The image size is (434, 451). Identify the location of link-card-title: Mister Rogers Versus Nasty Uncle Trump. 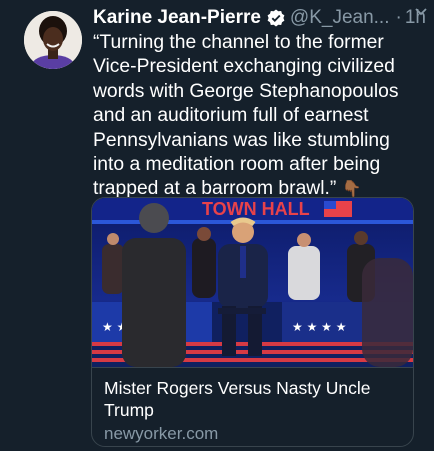
(252, 399).